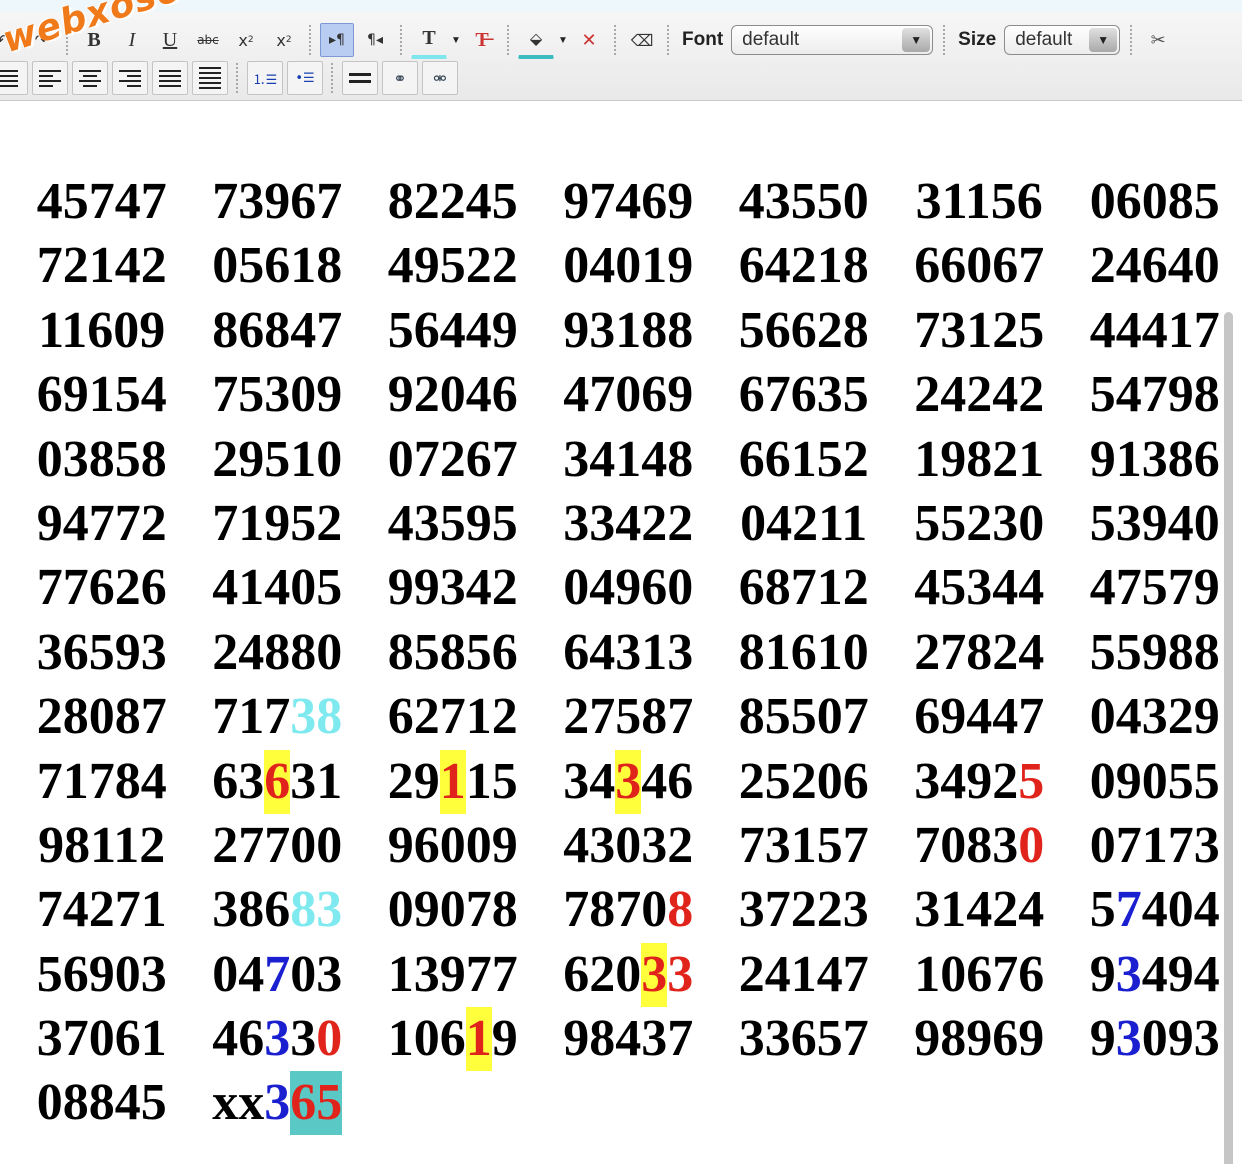  What do you see at coordinates (536, 40) in the screenshot?
I see `background-color-icon: ⬙` at bounding box center [536, 40].